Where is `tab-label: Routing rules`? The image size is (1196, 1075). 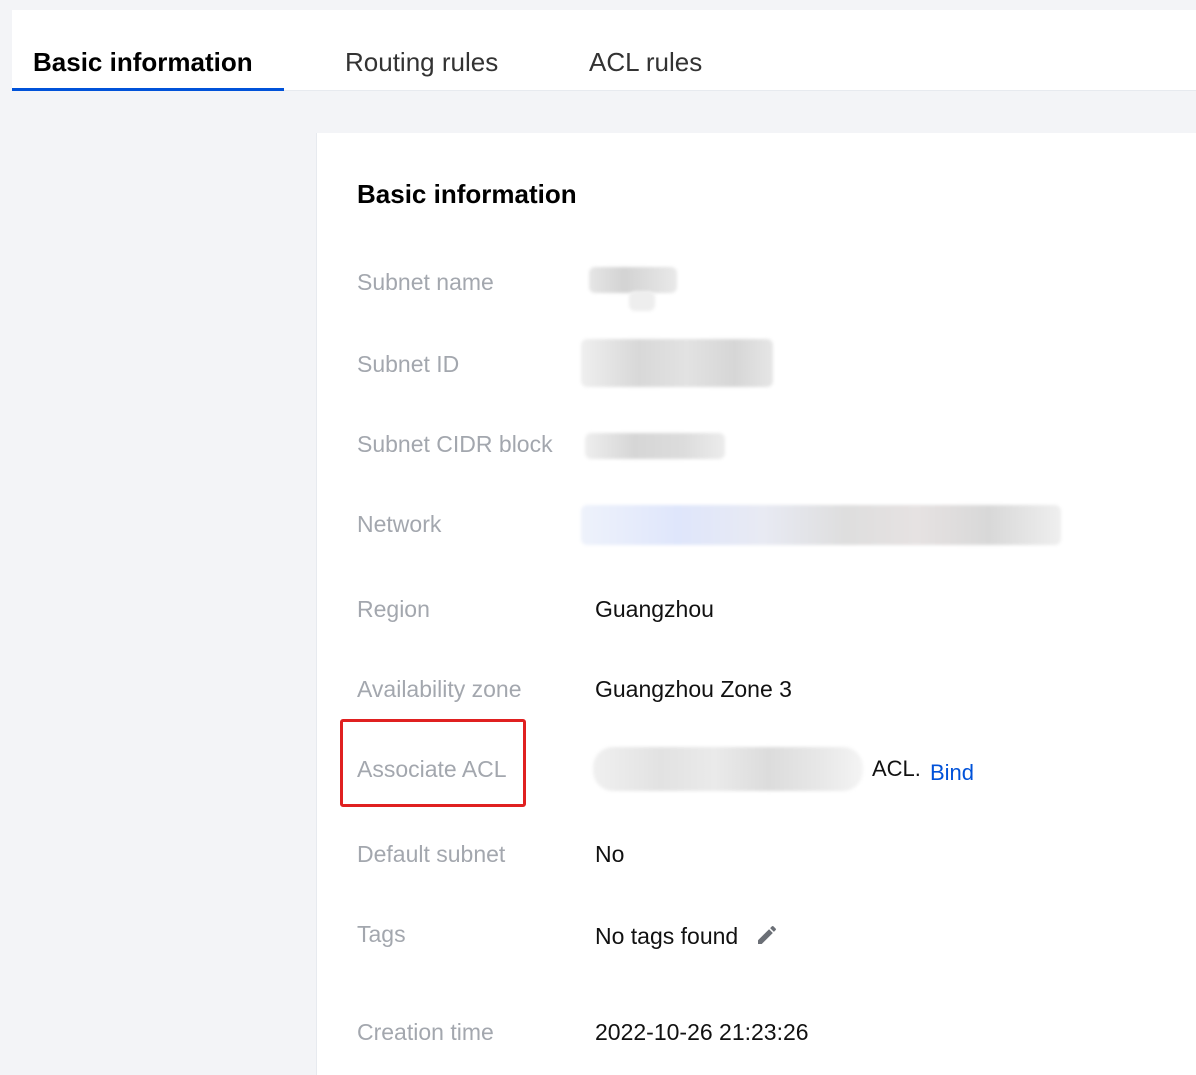 tab-label: Routing rules is located at coordinates (422, 62).